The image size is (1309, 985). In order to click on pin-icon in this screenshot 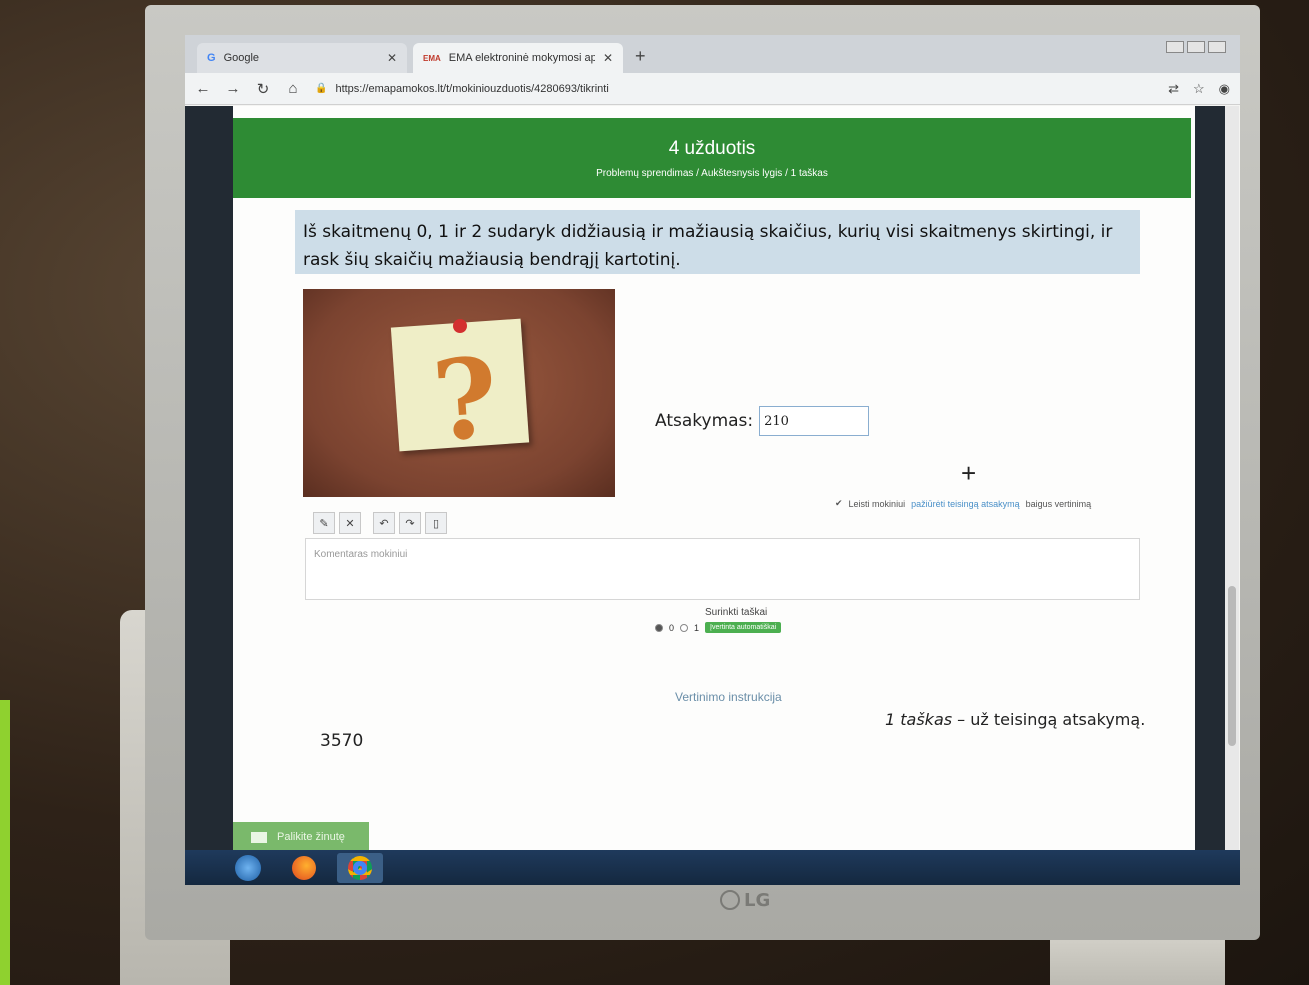, I will do `click(460, 326)`.